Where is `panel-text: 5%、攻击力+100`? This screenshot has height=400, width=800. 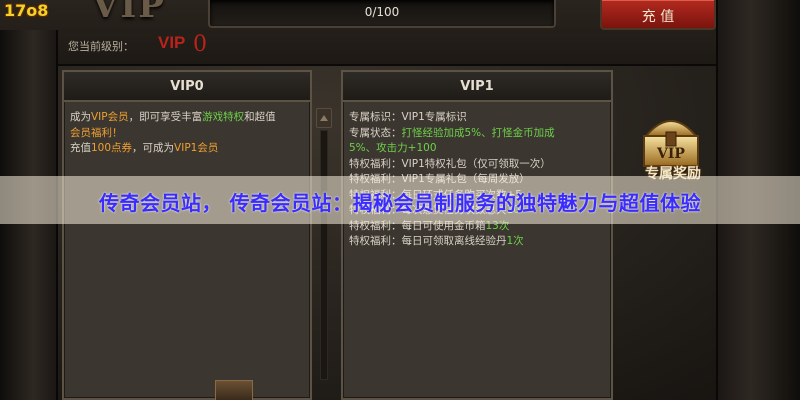 panel-text: 5%、攻击力+100 is located at coordinates (393, 148).